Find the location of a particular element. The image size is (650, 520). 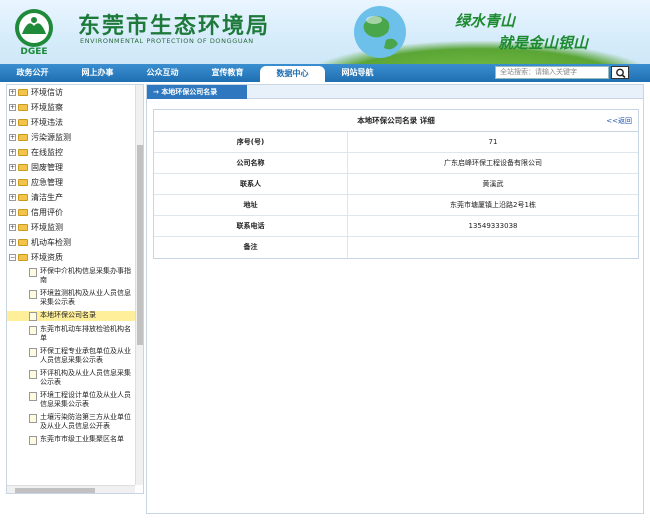

tree-subitem: 土壤污染防治第三方从业单位及从业人员信息公开表 is located at coordinates (71, 422).